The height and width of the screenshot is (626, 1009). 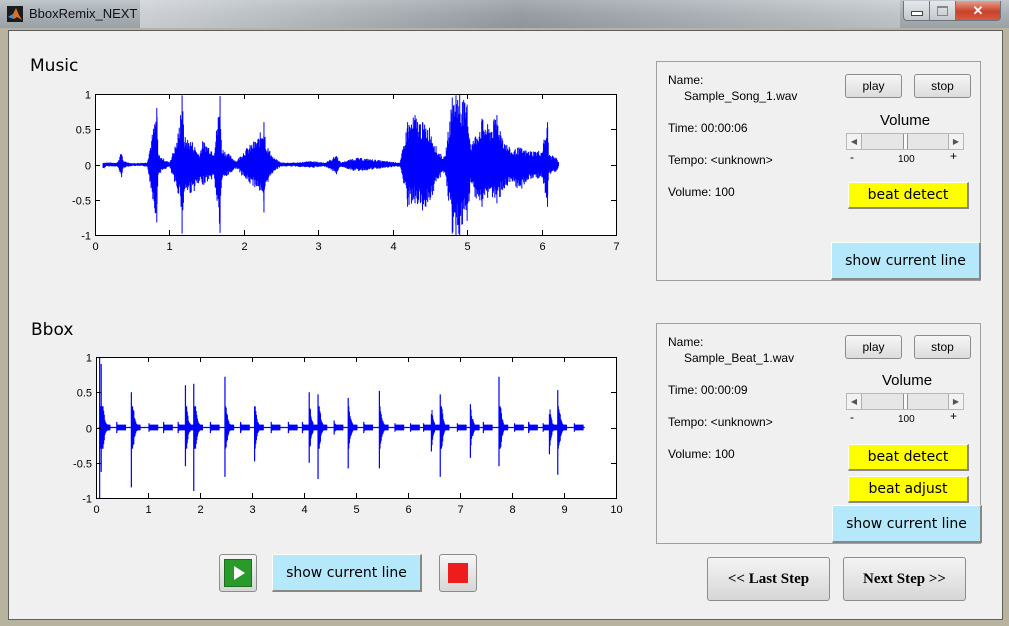 I want to click on bbox-beat-detect-button: beat detect, so click(x=908, y=457).